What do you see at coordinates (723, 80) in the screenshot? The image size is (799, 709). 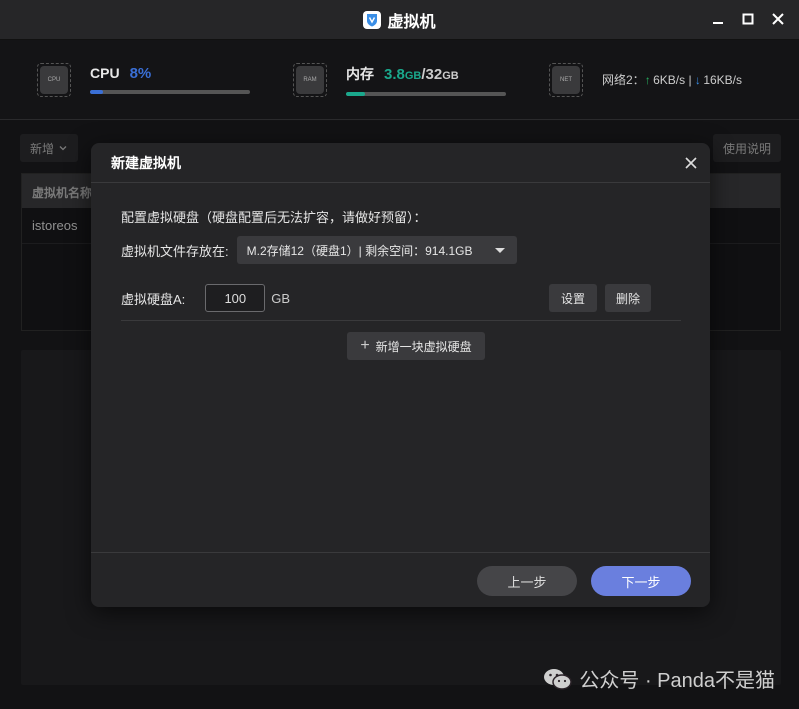 I see `download-speed: 16KB/s` at bounding box center [723, 80].